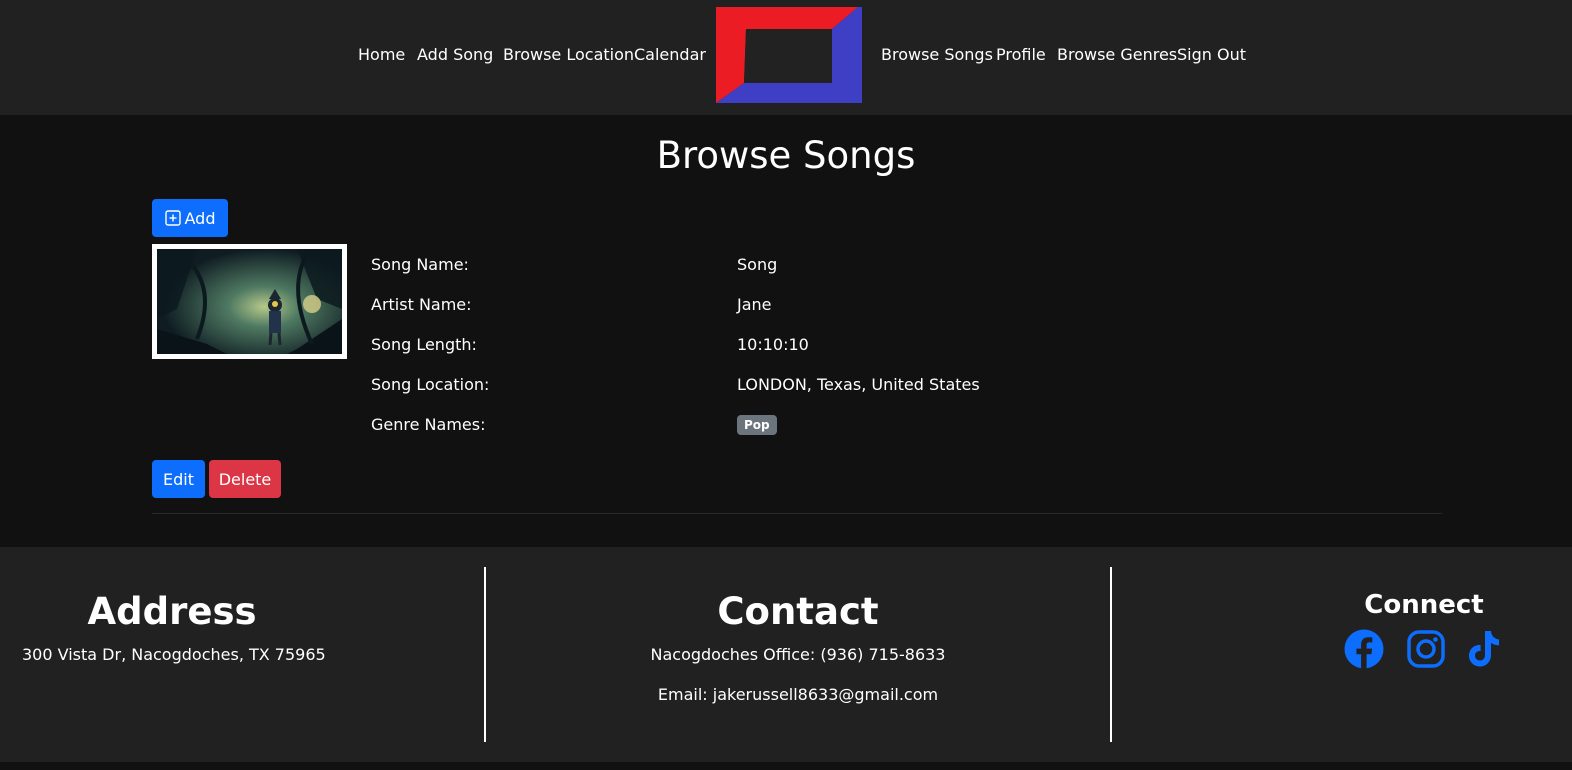 This screenshot has height=770, width=1572. What do you see at coordinates (381, 55) in the screenshot?
I see `nav-home: Home` at bounding box center [381, 55].